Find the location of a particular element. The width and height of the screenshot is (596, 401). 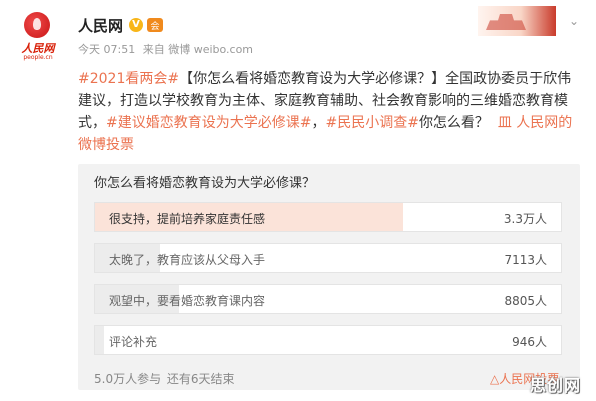

hashtag-survey: #民民小调查# is located at coordinates (371, 123).